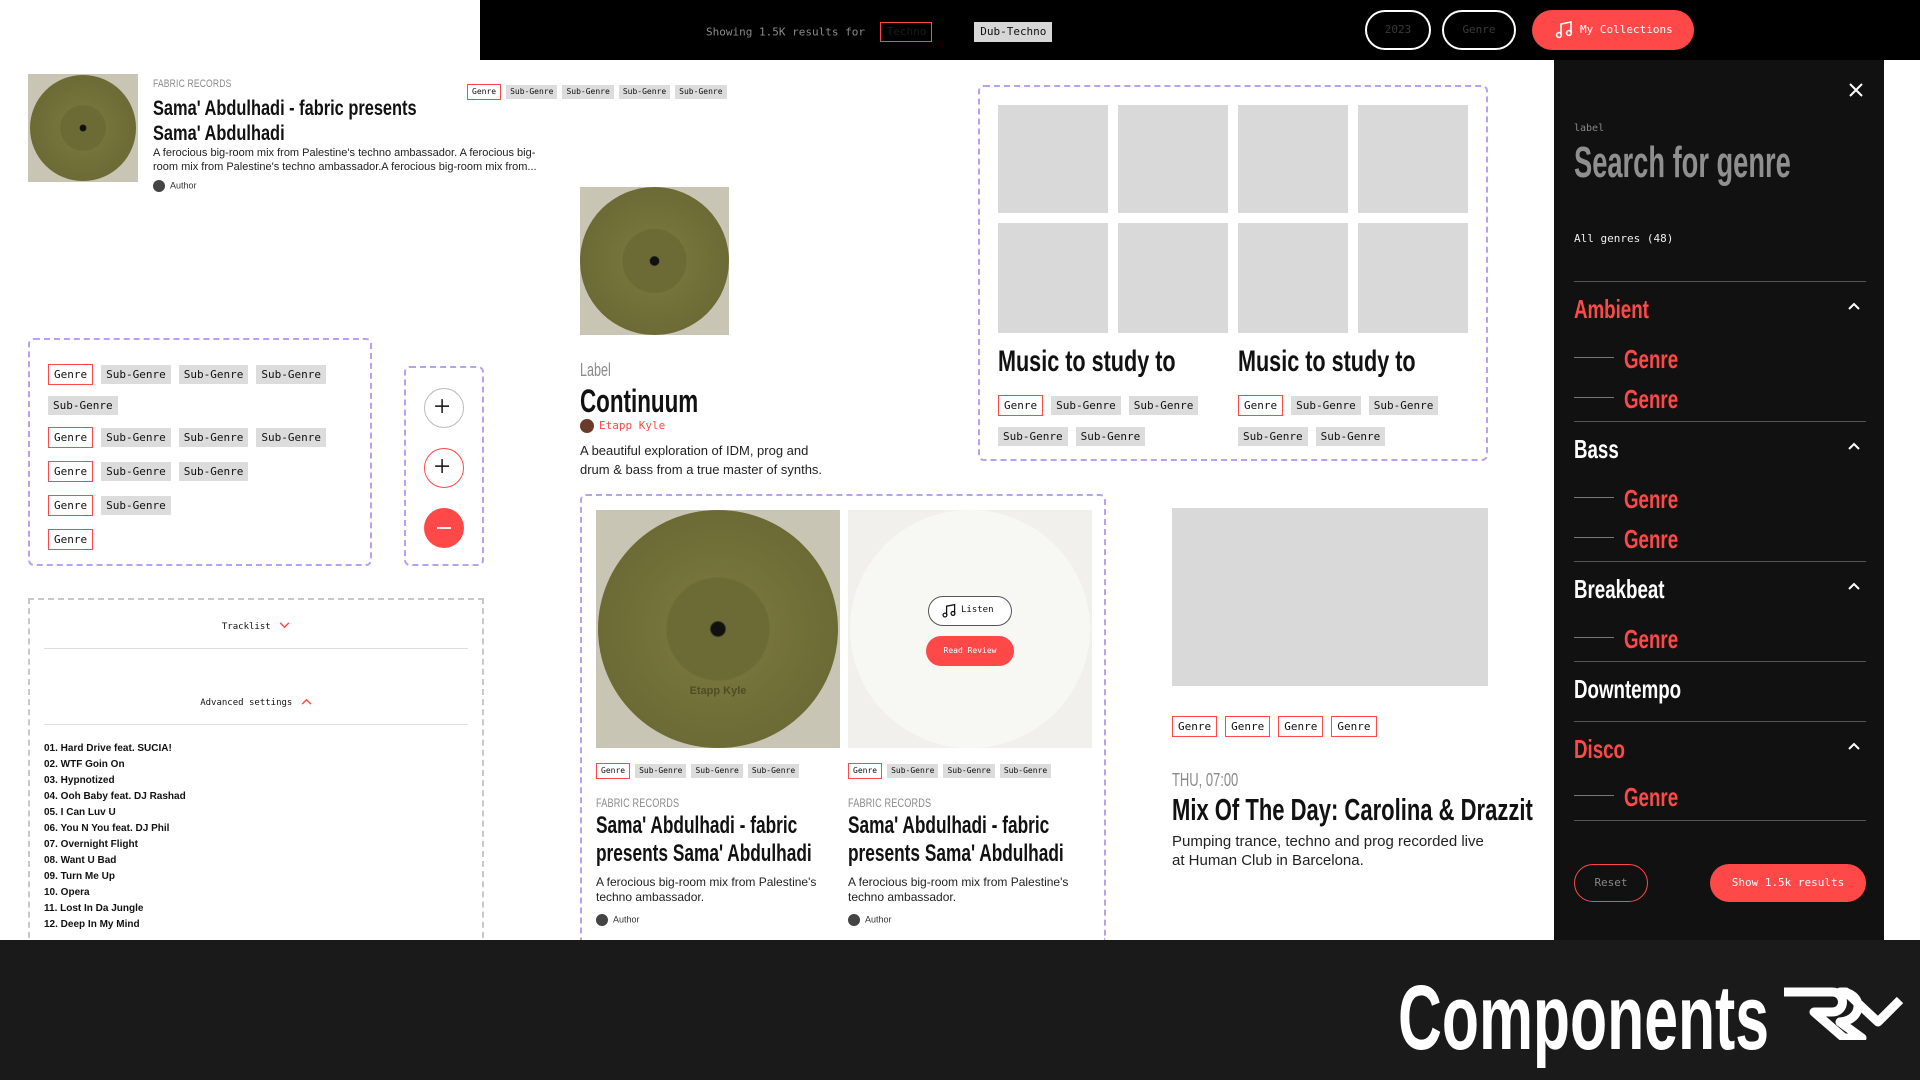 The width and height of the screenshot is (1920, 1080). I want to click on all-genres-count: All genres (48), so click(1623, 238).